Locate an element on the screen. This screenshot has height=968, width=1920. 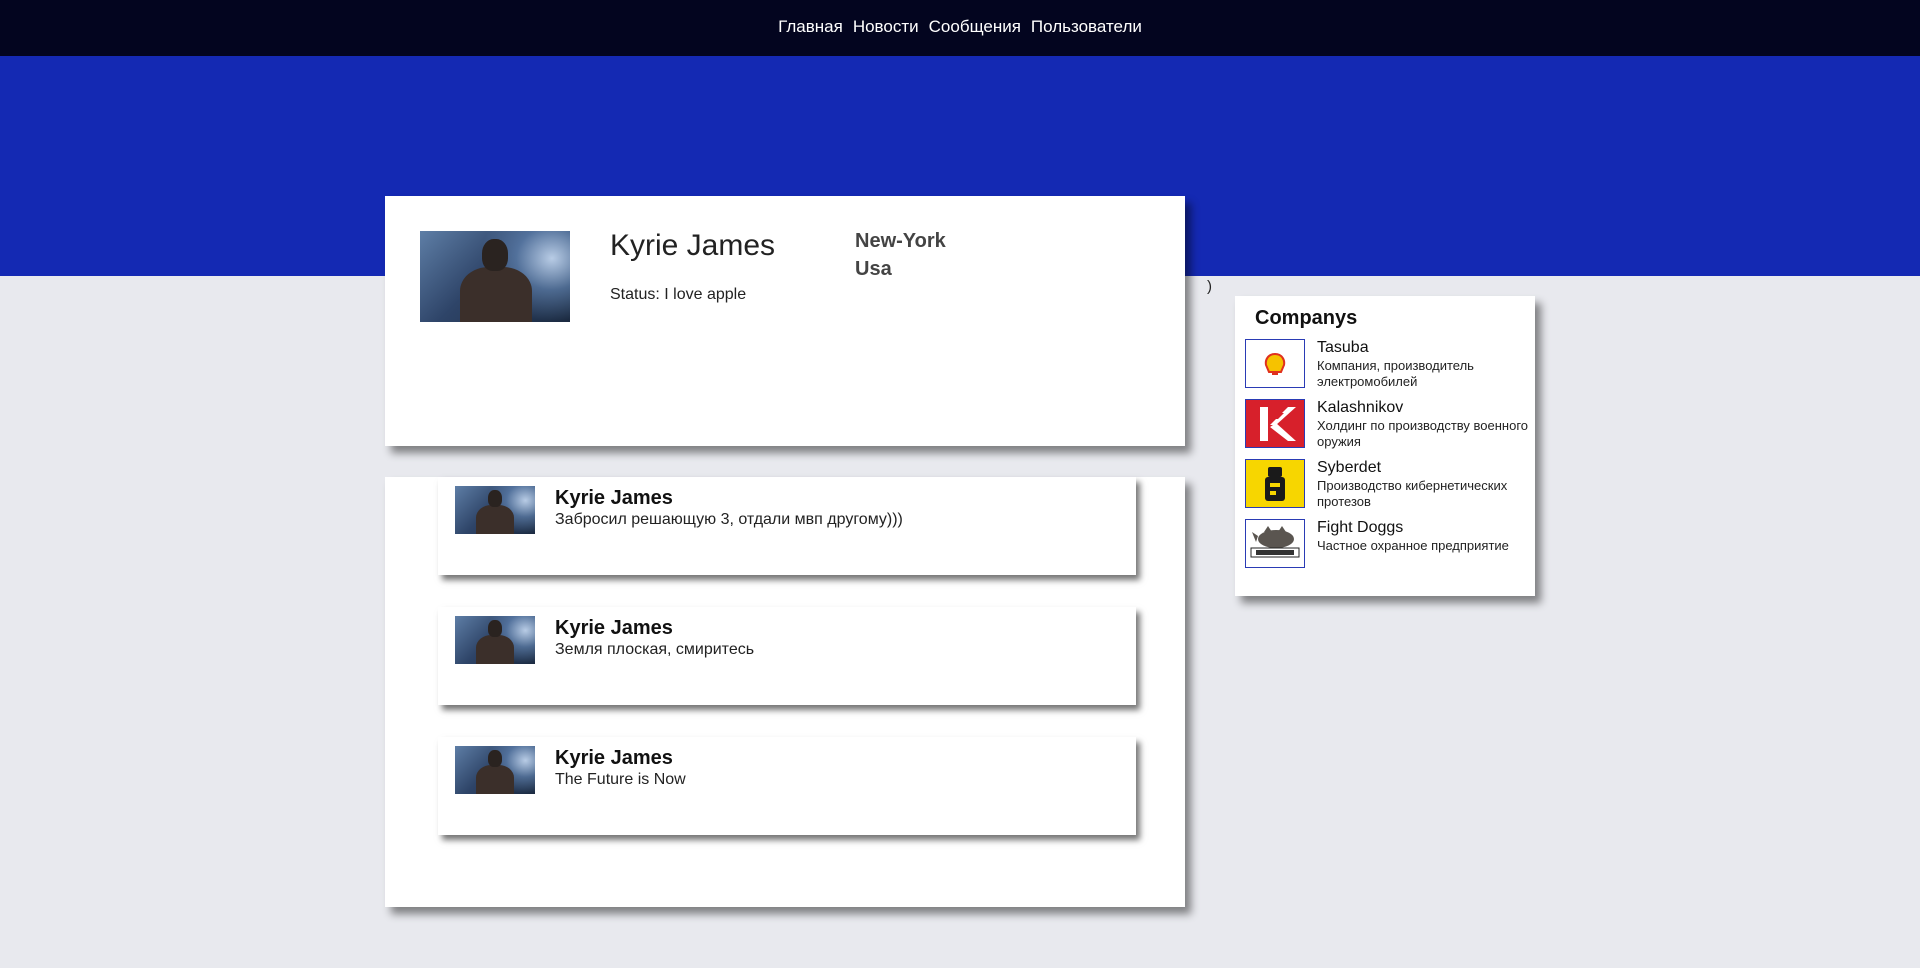
company-description: Частное охранное предприятие is located at coordinates (1413, 545).